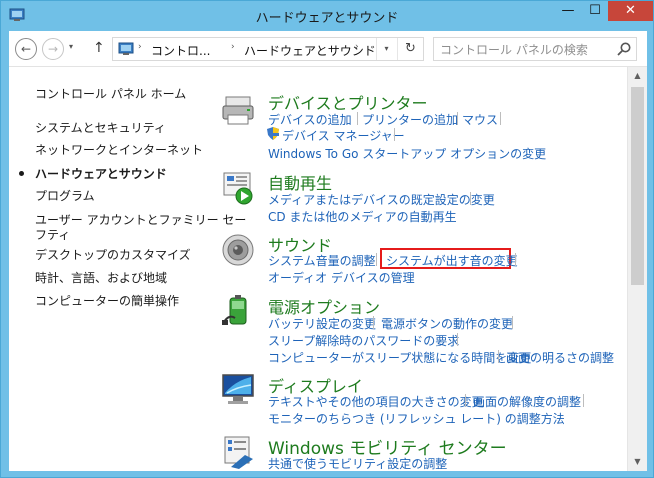 This screenshot has height=478, width=654. What do you see at coordinates (273, 133) in the screenshot?
I see `shield-icon` at bounding box center [273, 133].